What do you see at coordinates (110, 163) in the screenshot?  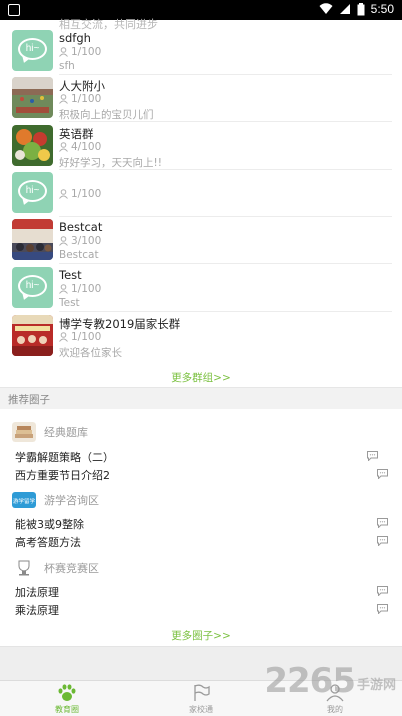 I see `group-desc: 好好学习，天天向上!!` at bounding box center [110, 163].